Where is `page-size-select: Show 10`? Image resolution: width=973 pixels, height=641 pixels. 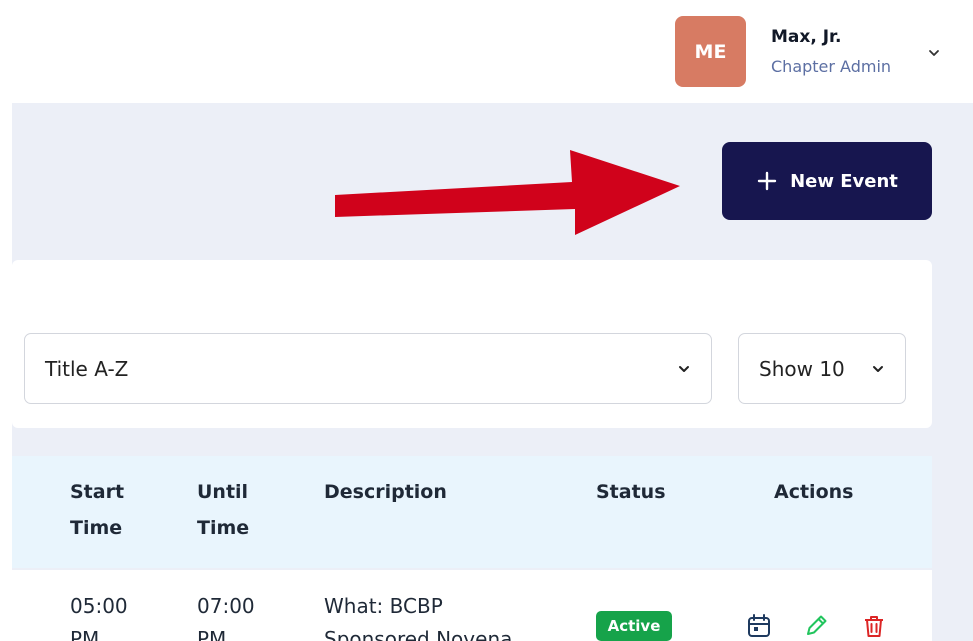
page-size-select: Show 10 is located at coordinates (822, 368).